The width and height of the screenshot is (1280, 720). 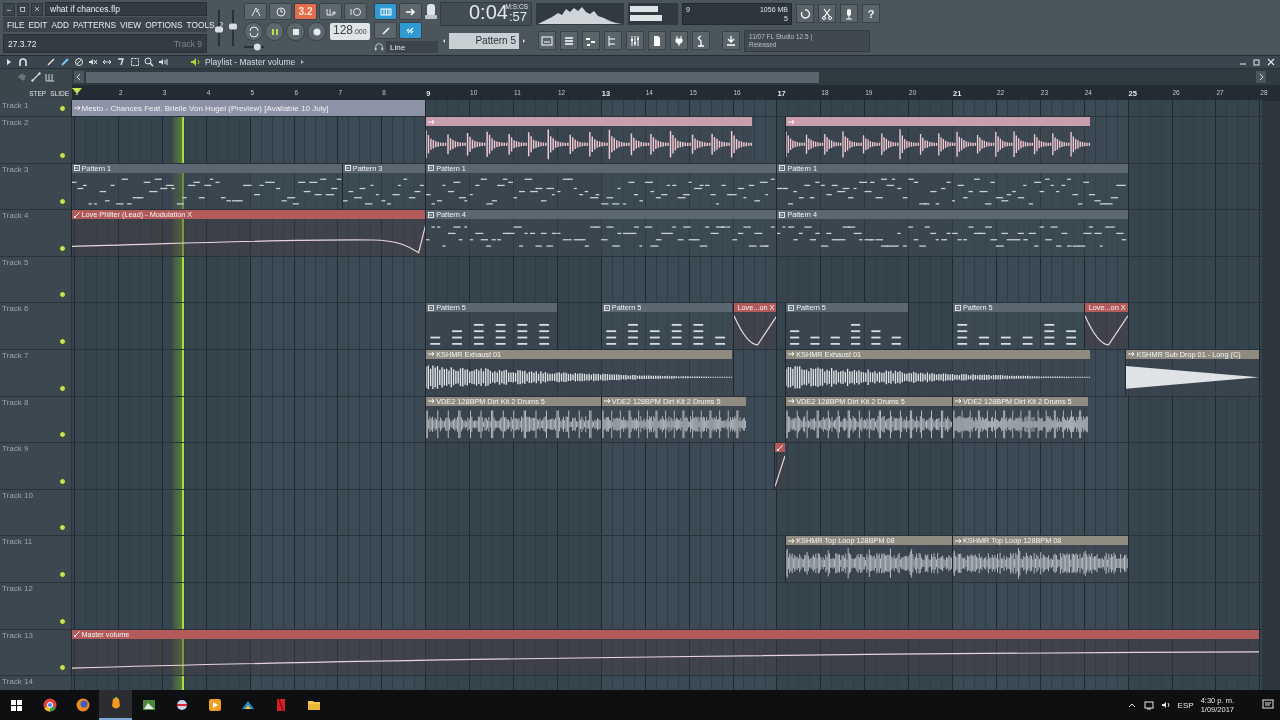 I want to click on automation-clip, so click(x=780, y=466).